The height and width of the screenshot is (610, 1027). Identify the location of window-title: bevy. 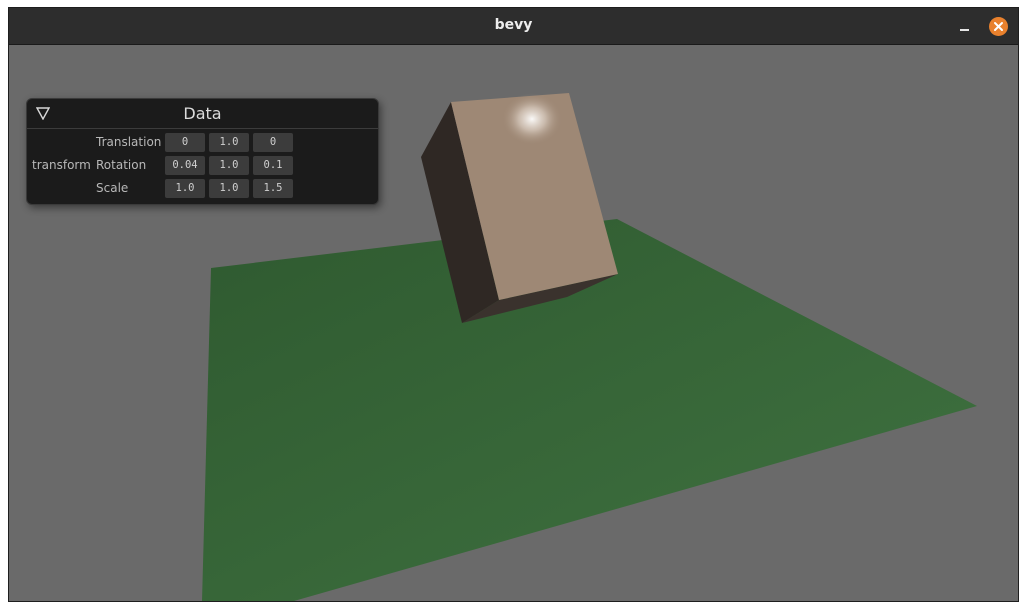
(513, 25).